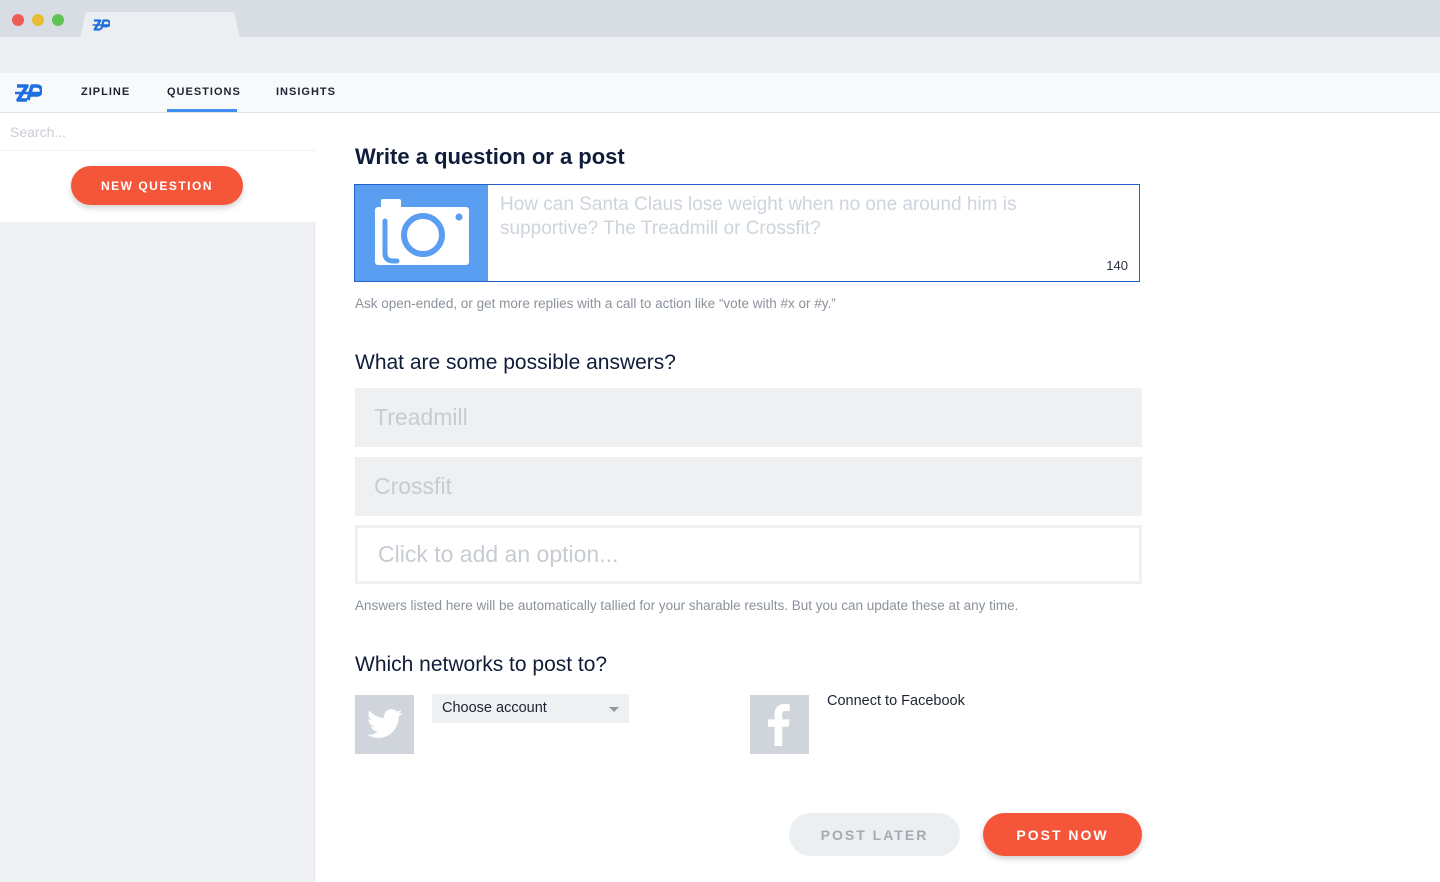  Describe the element at coordinates (515, 362) in the screenshot. I see `answers-heading: What are some possible answers?` at that location.